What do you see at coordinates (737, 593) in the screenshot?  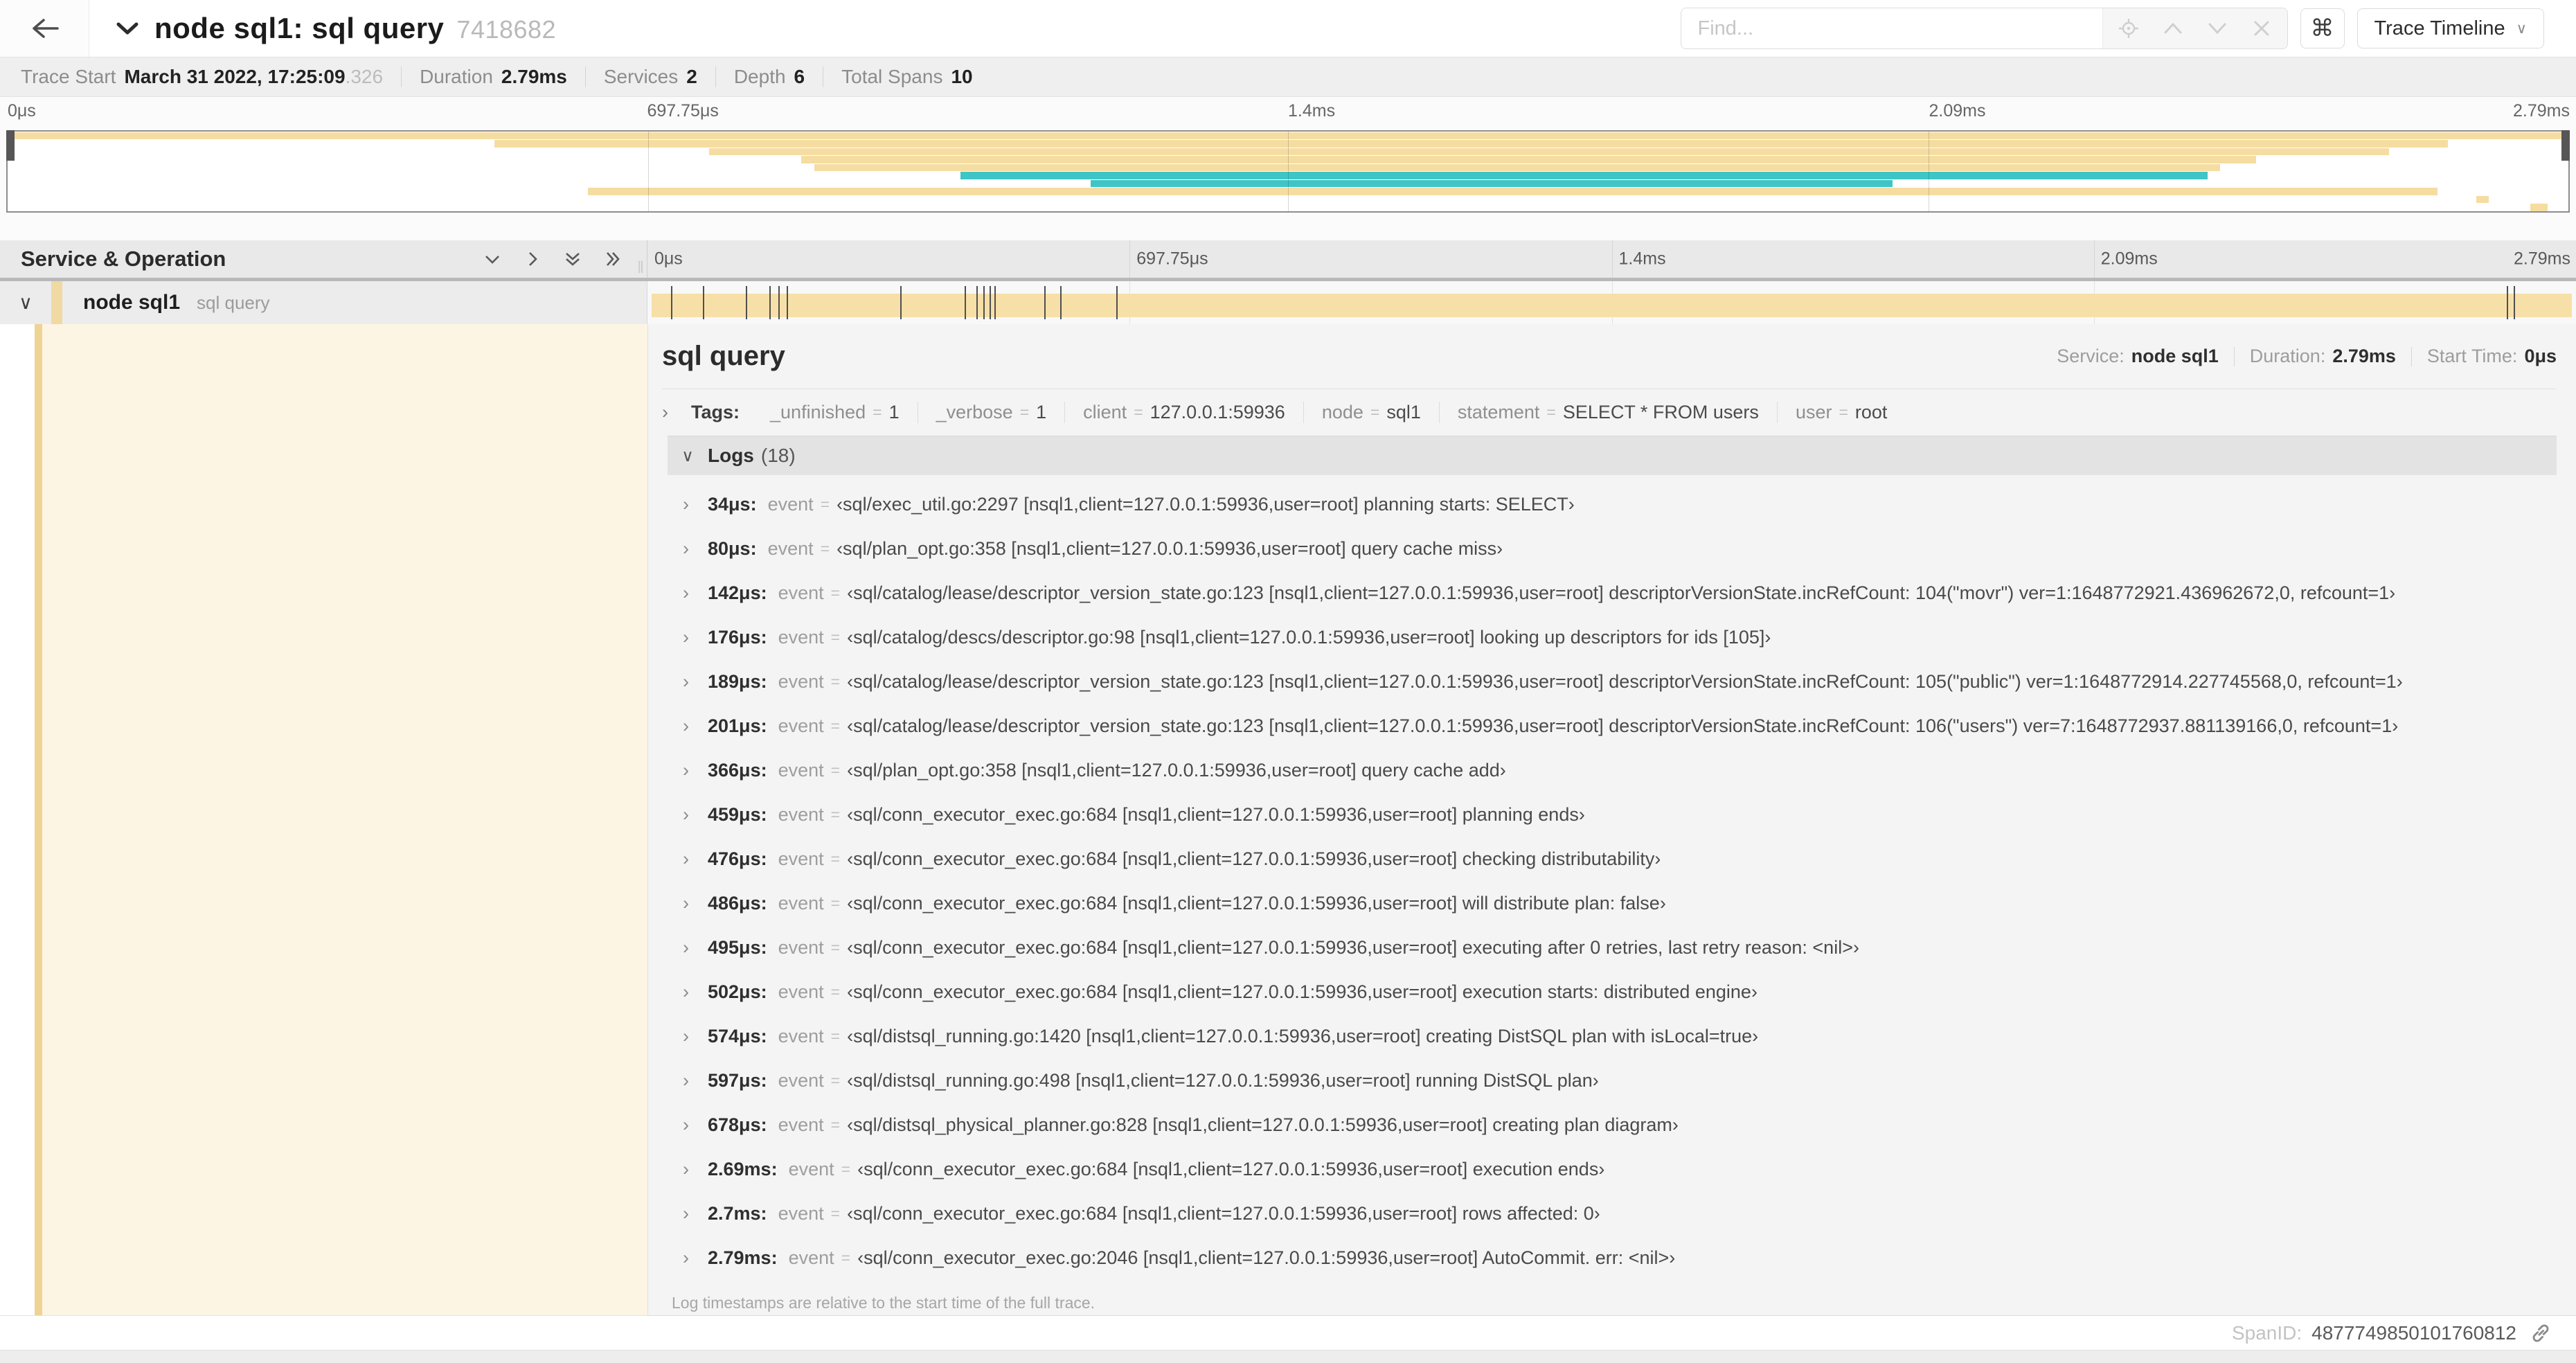 I see `log-timestamp: 142μs:` at bounding box center [737, 593].